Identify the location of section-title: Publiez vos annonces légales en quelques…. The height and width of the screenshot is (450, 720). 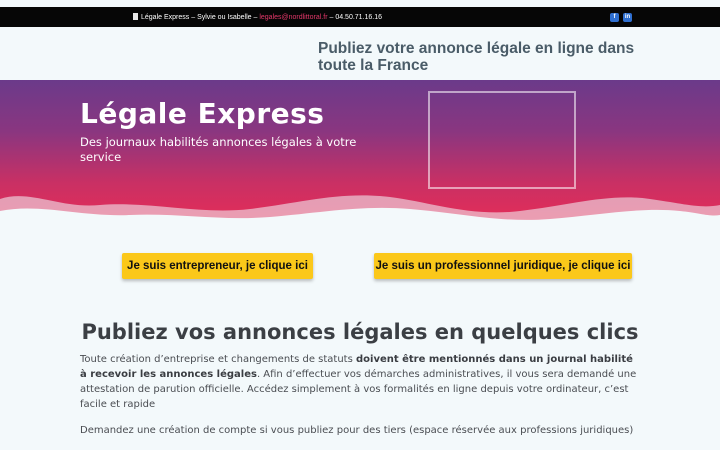
(360, 332).